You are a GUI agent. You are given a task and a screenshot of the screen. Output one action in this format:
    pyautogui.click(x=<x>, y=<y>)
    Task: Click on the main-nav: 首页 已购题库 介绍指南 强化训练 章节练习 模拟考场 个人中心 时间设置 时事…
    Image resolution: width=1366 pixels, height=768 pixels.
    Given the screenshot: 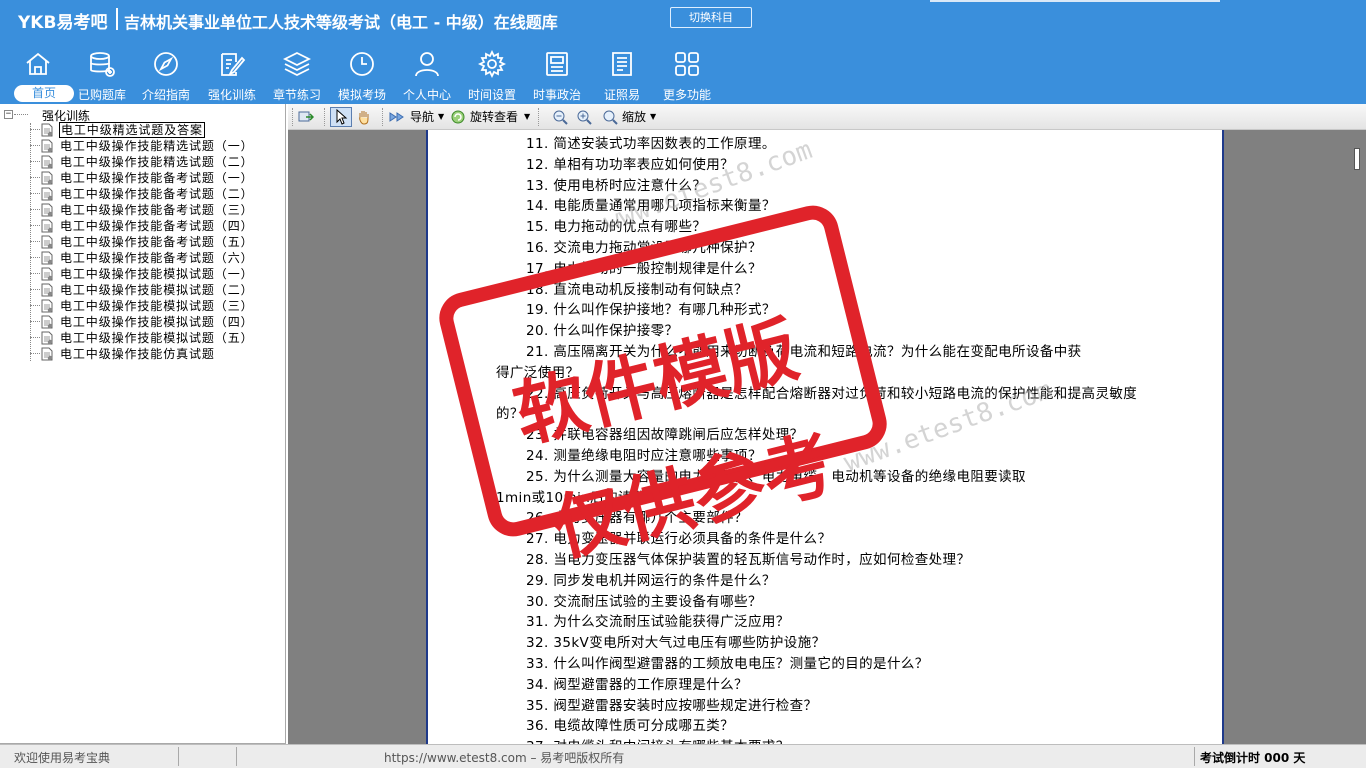 What is the action you would take?
    pyautogui.click(x=370, y=75)
    